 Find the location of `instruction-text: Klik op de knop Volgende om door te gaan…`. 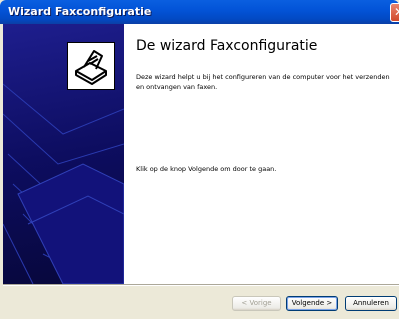

instruction-text: Klik op de knop Volgende om door te gaan… is located at coordinates (206, 169).